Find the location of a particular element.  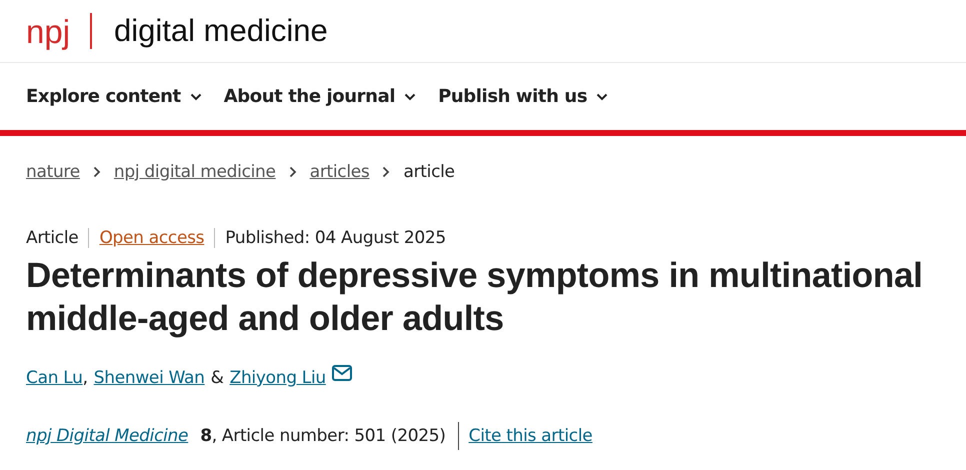

citation-details: 8, Article number: 501 (2025) is located at coordinates (329, 436).